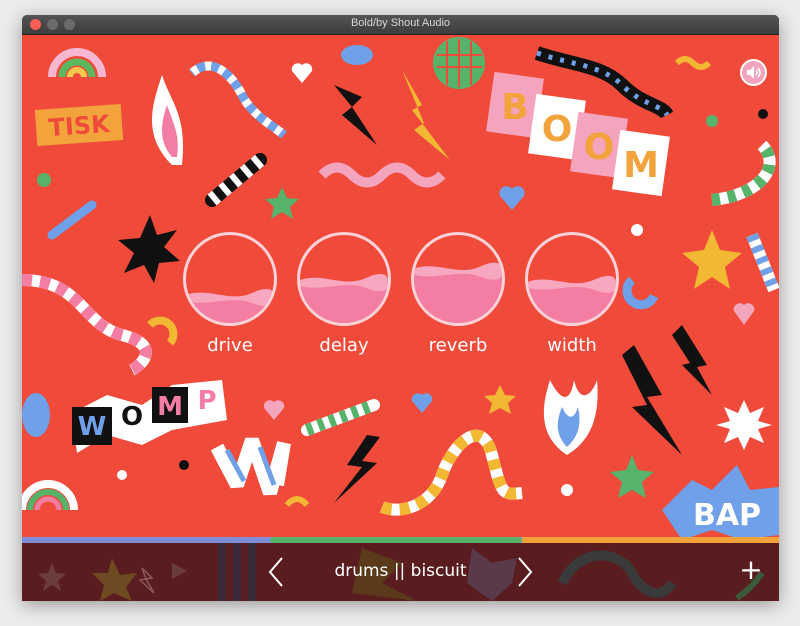 The image size is (800, 626). I want to click on next-preset-button, so click(525, 572).